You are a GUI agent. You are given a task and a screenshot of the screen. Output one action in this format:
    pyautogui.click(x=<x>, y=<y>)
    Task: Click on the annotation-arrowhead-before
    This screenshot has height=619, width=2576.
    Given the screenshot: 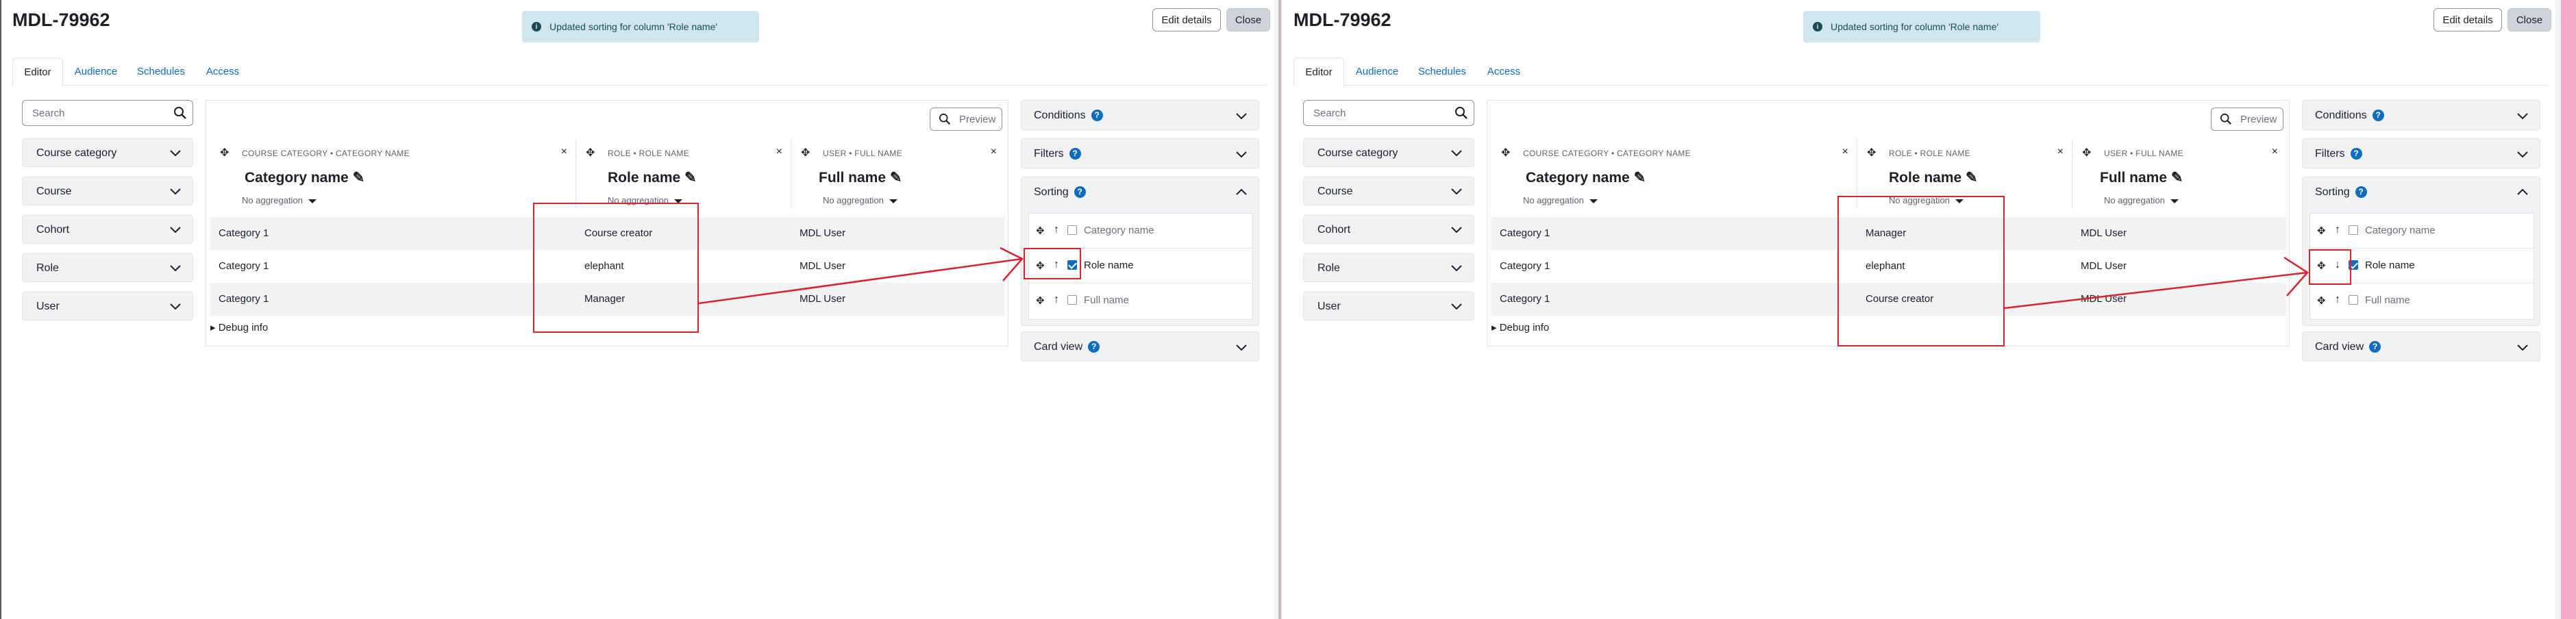 What is the action you would take?
    pyautogui.click(x=1012, y=264)
    